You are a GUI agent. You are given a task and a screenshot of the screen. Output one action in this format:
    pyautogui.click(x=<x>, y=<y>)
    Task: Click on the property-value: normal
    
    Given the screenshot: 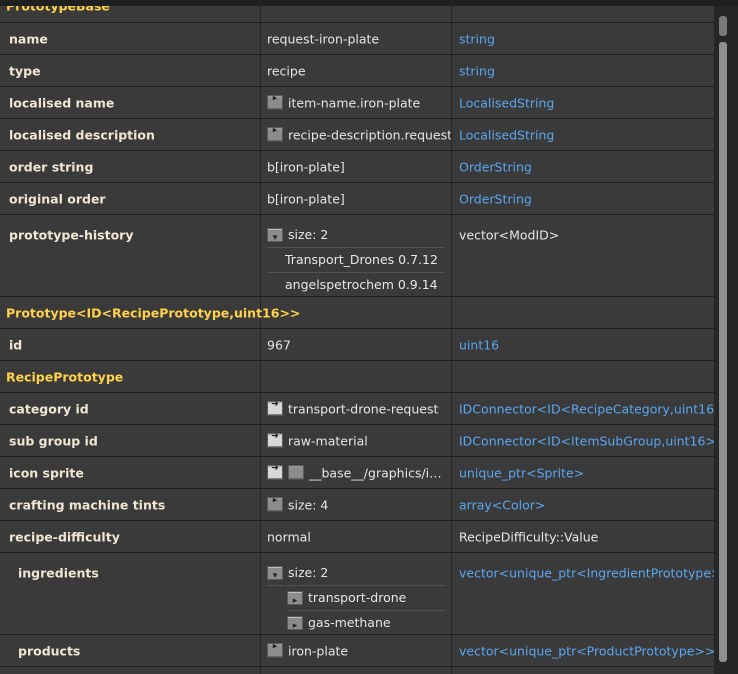 What is the action you would take?
    pyautogui.click(x=289, y=536)
    